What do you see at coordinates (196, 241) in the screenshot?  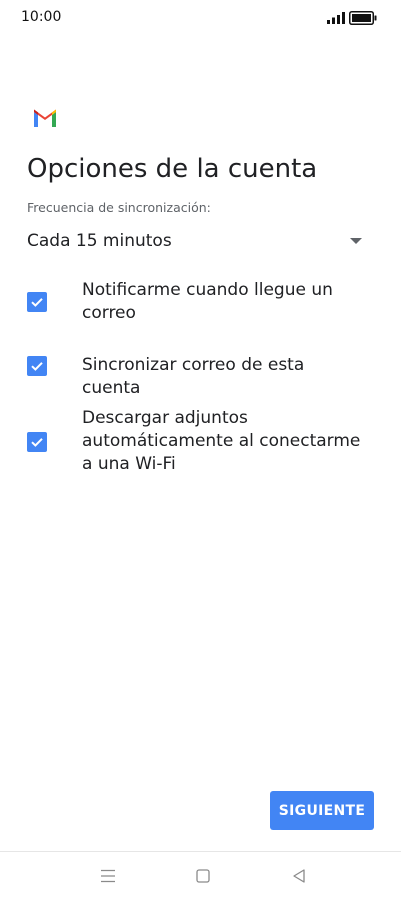 I see `sync-frequency-dropdown: Cada 15 minutos` at bounding box center [196, 241].